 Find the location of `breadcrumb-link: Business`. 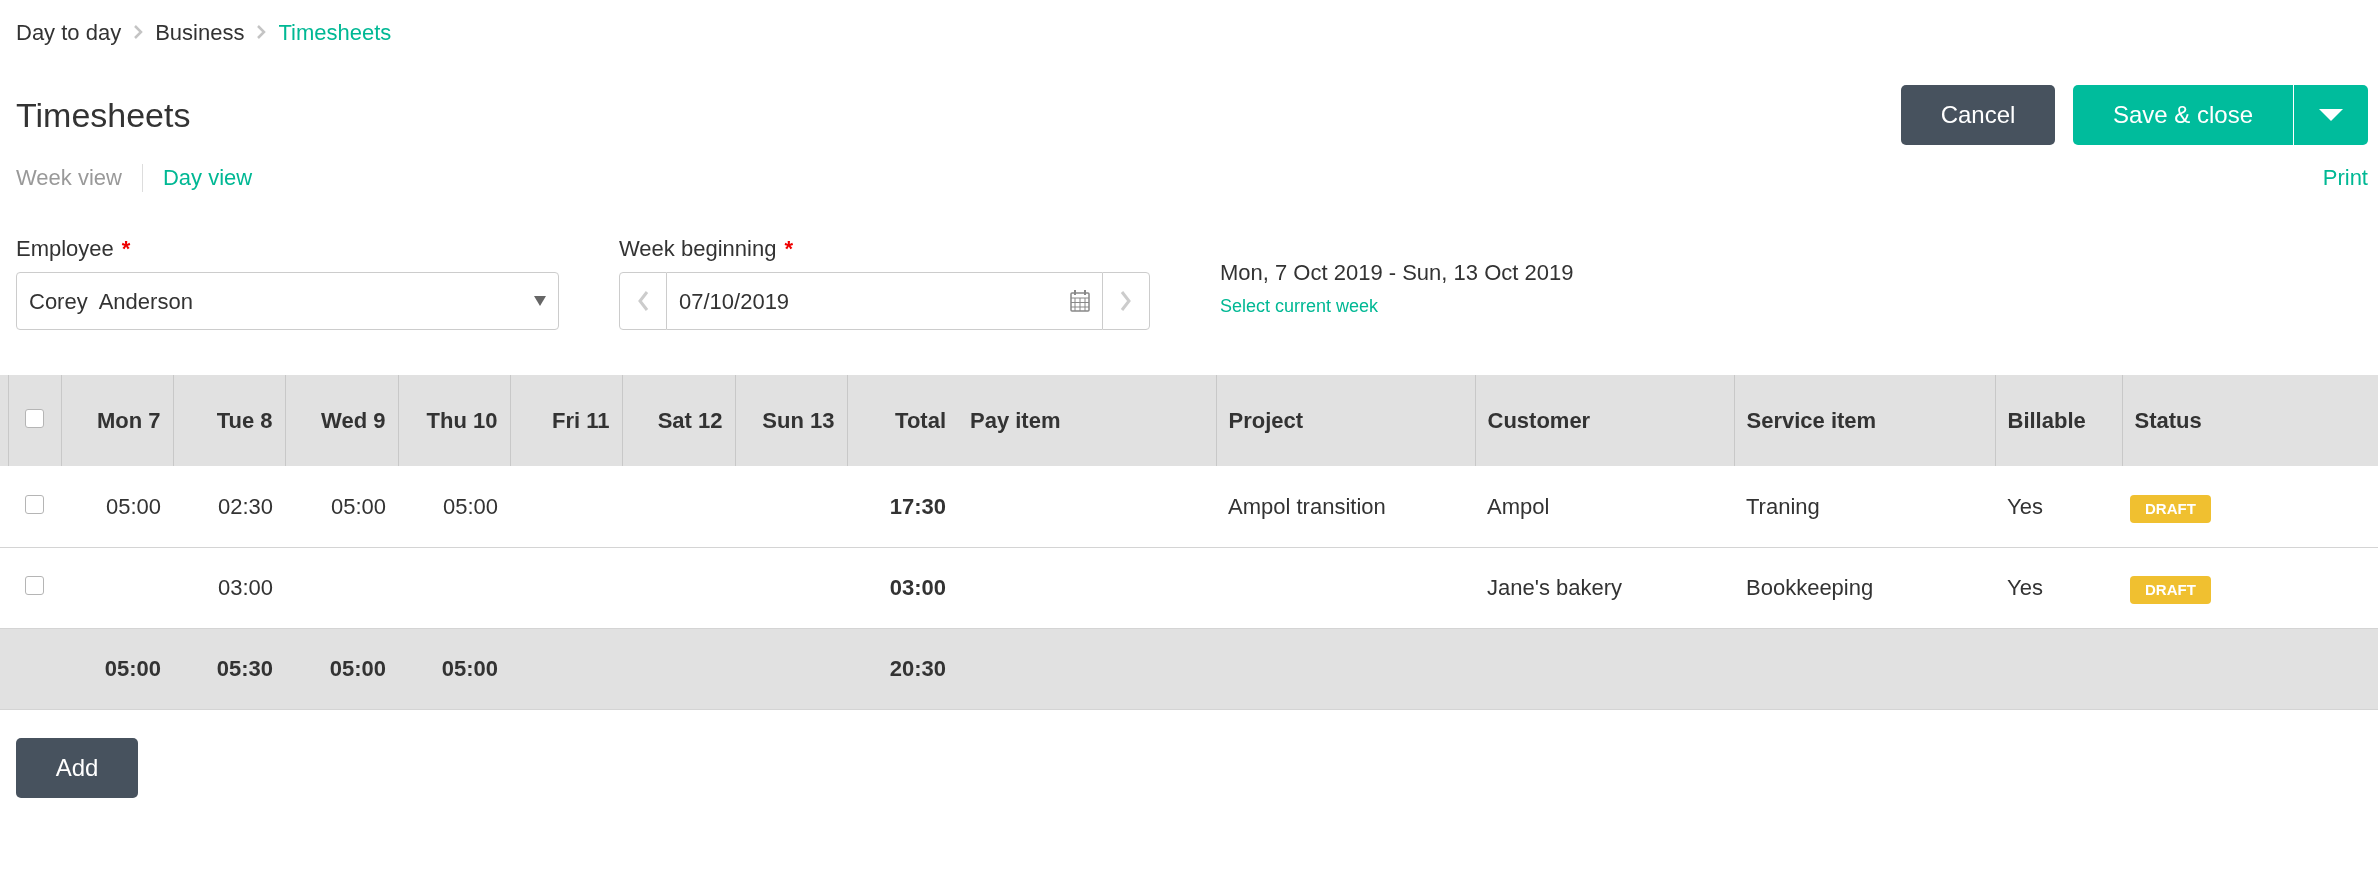

breadcrumb-link: Business is located at coordinates (200, 32).